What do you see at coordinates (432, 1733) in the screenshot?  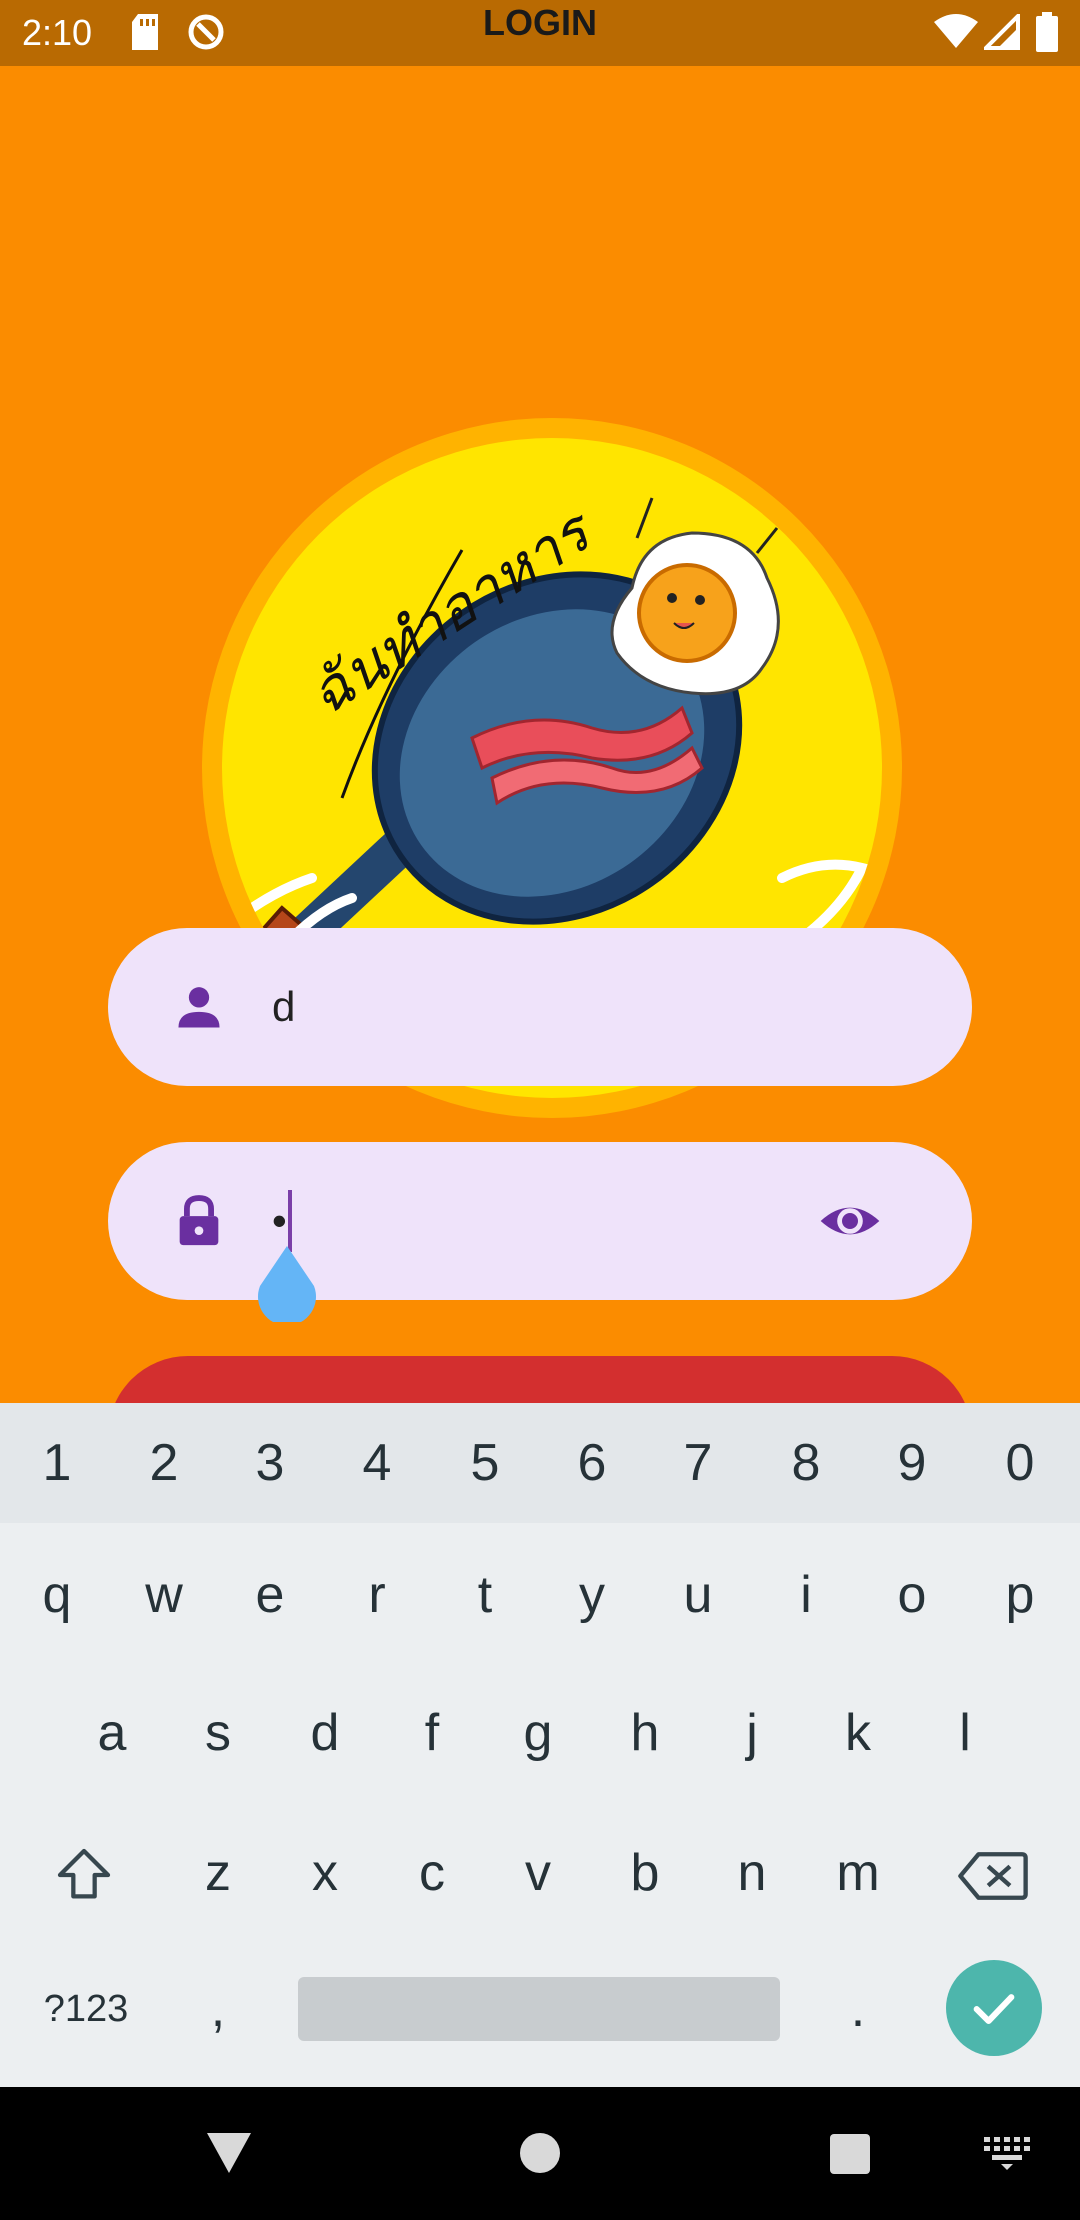 I see `key-f: f` at bounding box center [432, 1733].